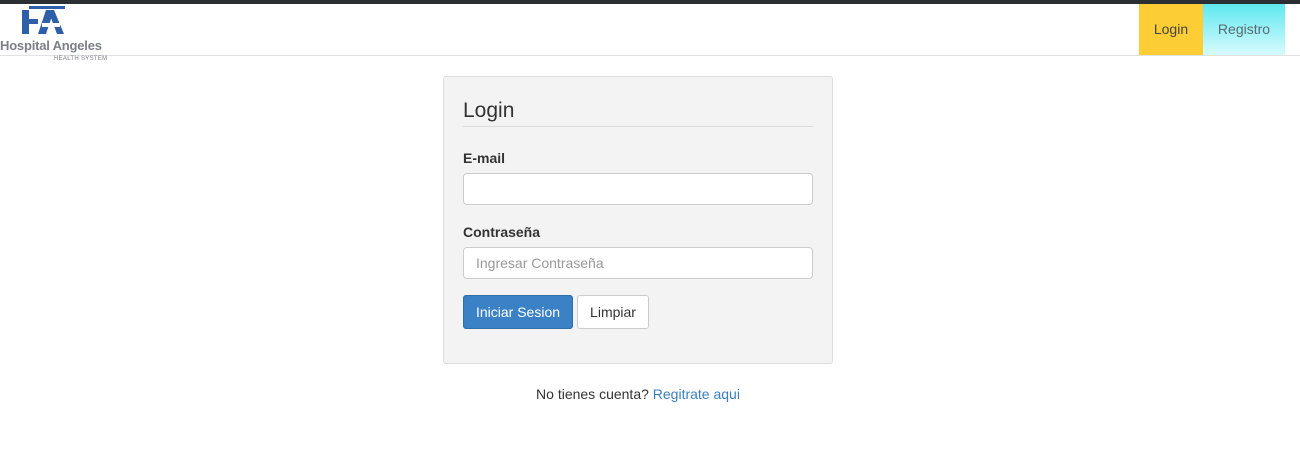 The height and width of the screenshot is (471, 1300). I want to click on hospital-logo: Hospital Angeles HEALTH SYSTEM, so click(53, 34).